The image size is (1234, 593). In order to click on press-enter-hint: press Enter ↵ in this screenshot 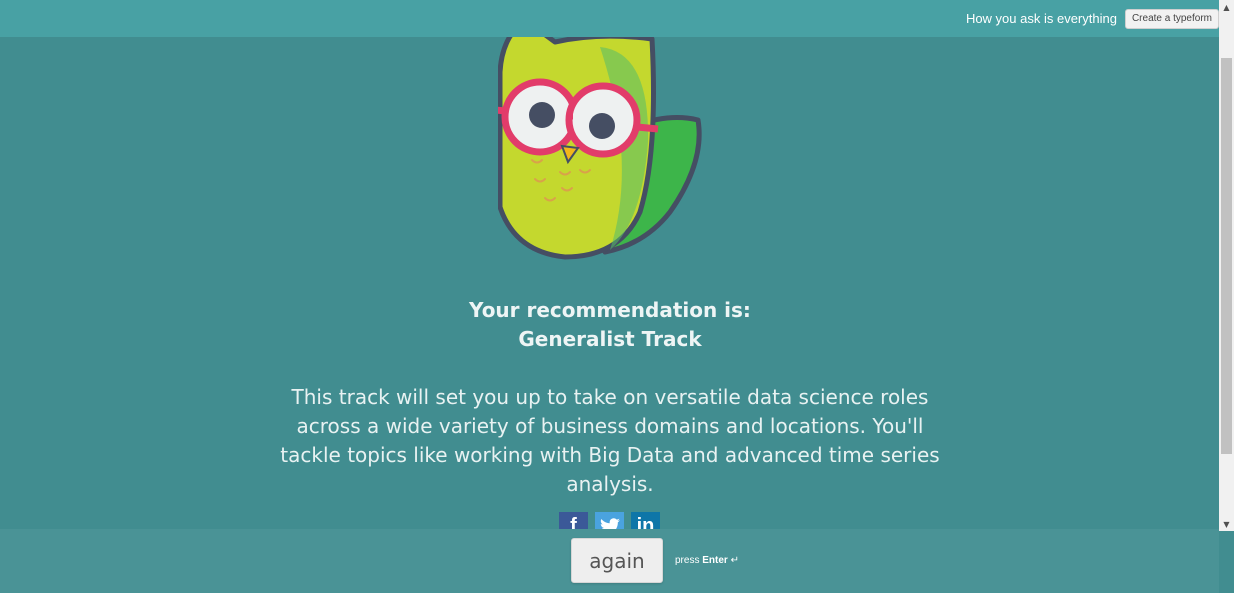, I will do `click(707, 560)`.